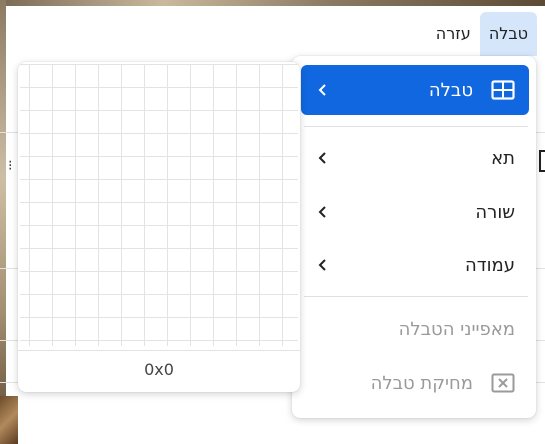 This screenshot has height=444, width=545. Describe the element at coordinates (501, 383) in the screenshot. I see `delete-table-icon` at that location.